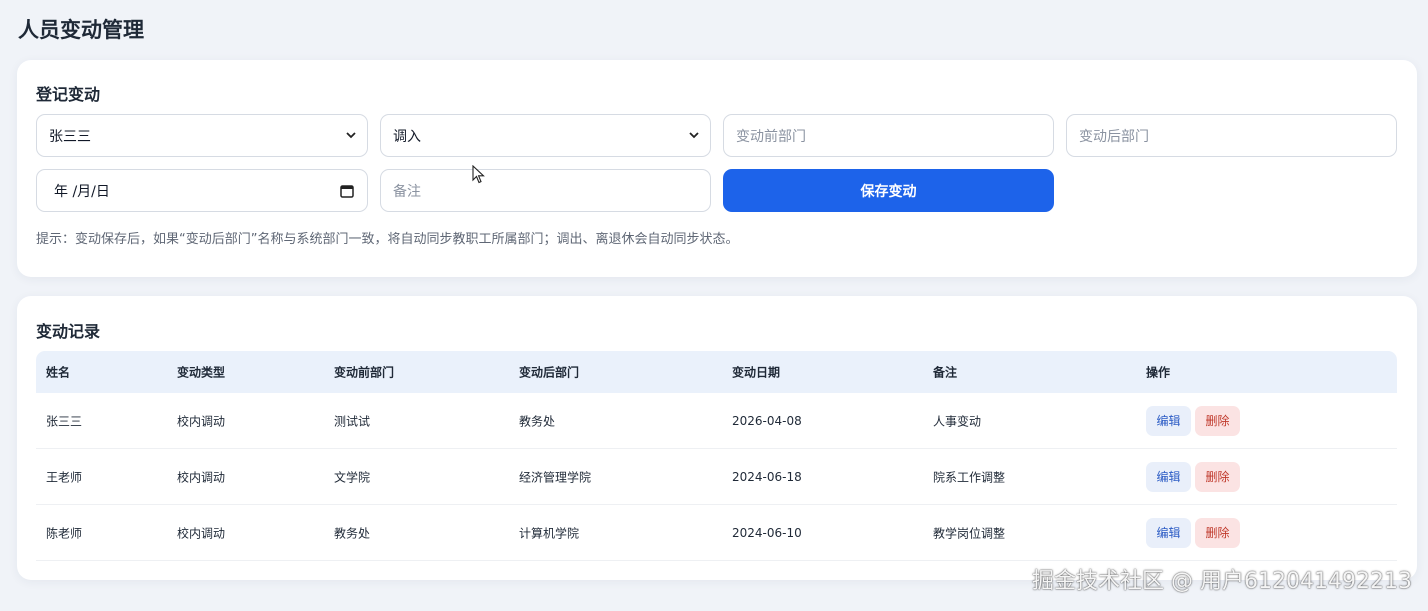 Image resolution: width=1428 pixels, height=611 pixels. What do you see at coordinates (549, 372) in the screenshot?
I see `header-after: 变动后部门` at bounding box center [549, 372].